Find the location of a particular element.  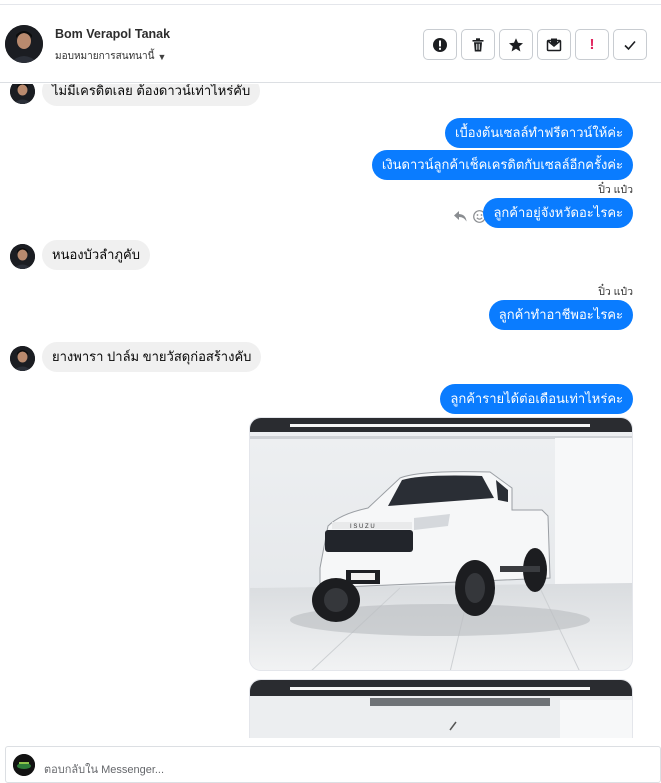

star-button is located at coordinates (516, 44).